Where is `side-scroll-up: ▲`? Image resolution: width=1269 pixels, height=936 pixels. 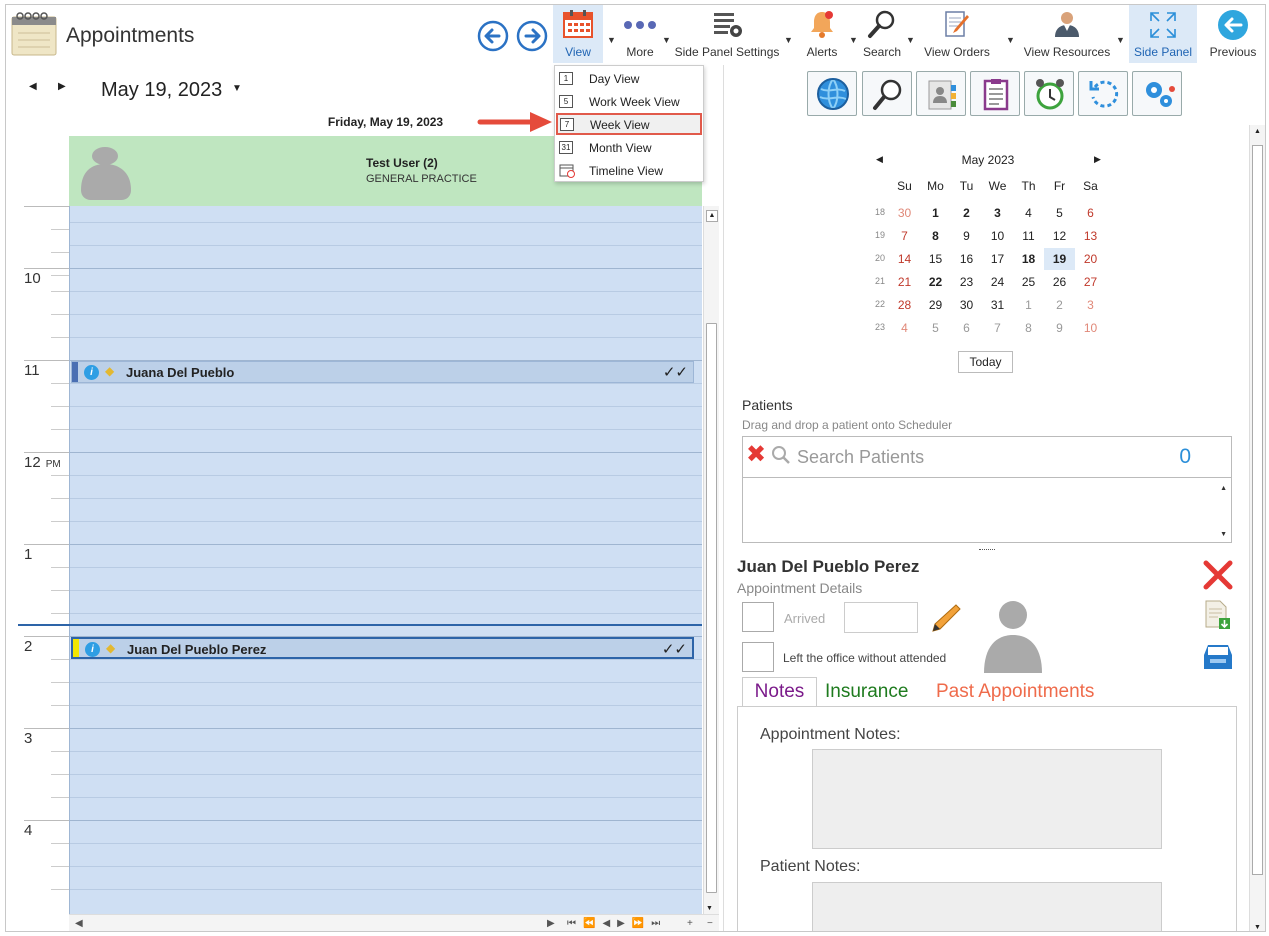 side-scroll-up: ▲ is located at coordinates (1257, 131).